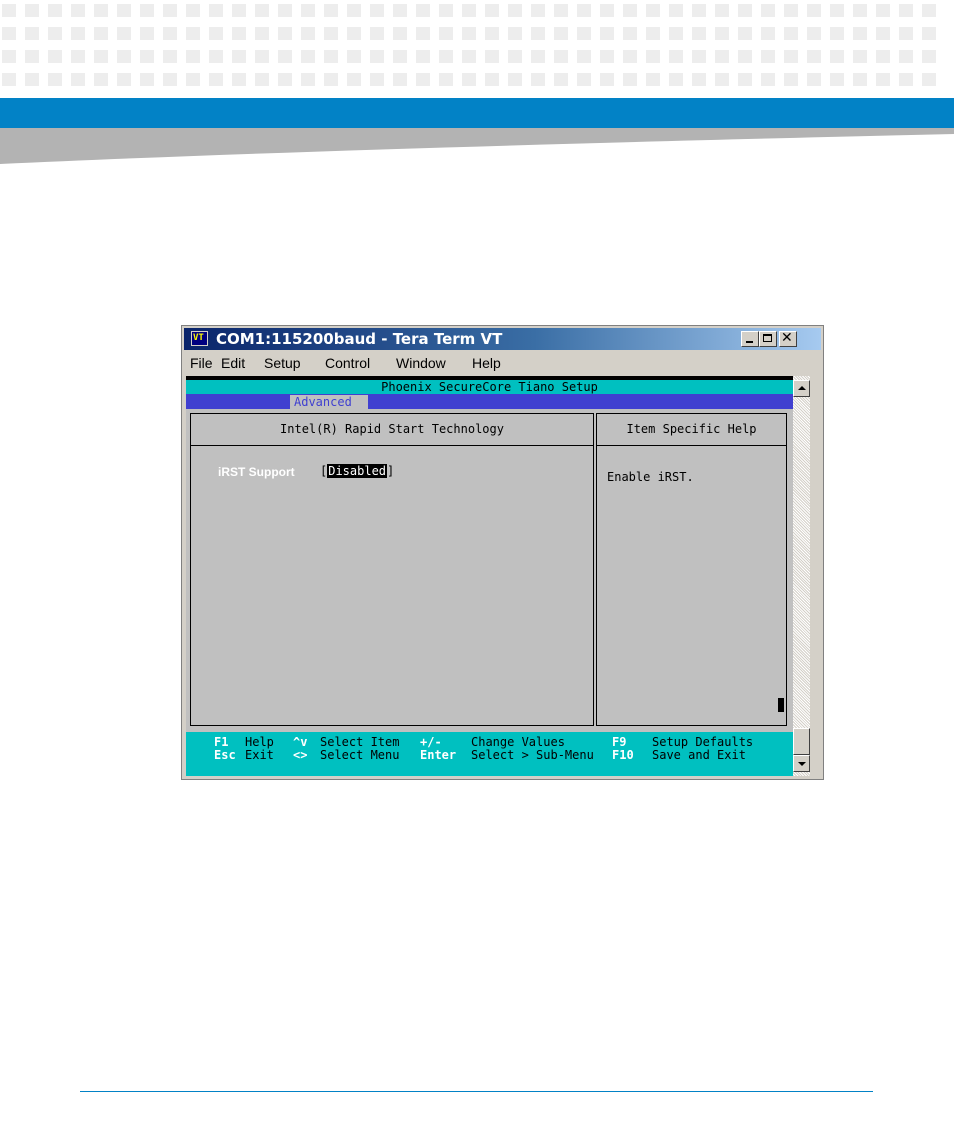 Image resolution: width=954 pixels, height=1145 pixels. Describe the element at coordinates (359, 339) in the screenshot. I see `window-title: COM1:115200baud - Tera Term VT` at that location.